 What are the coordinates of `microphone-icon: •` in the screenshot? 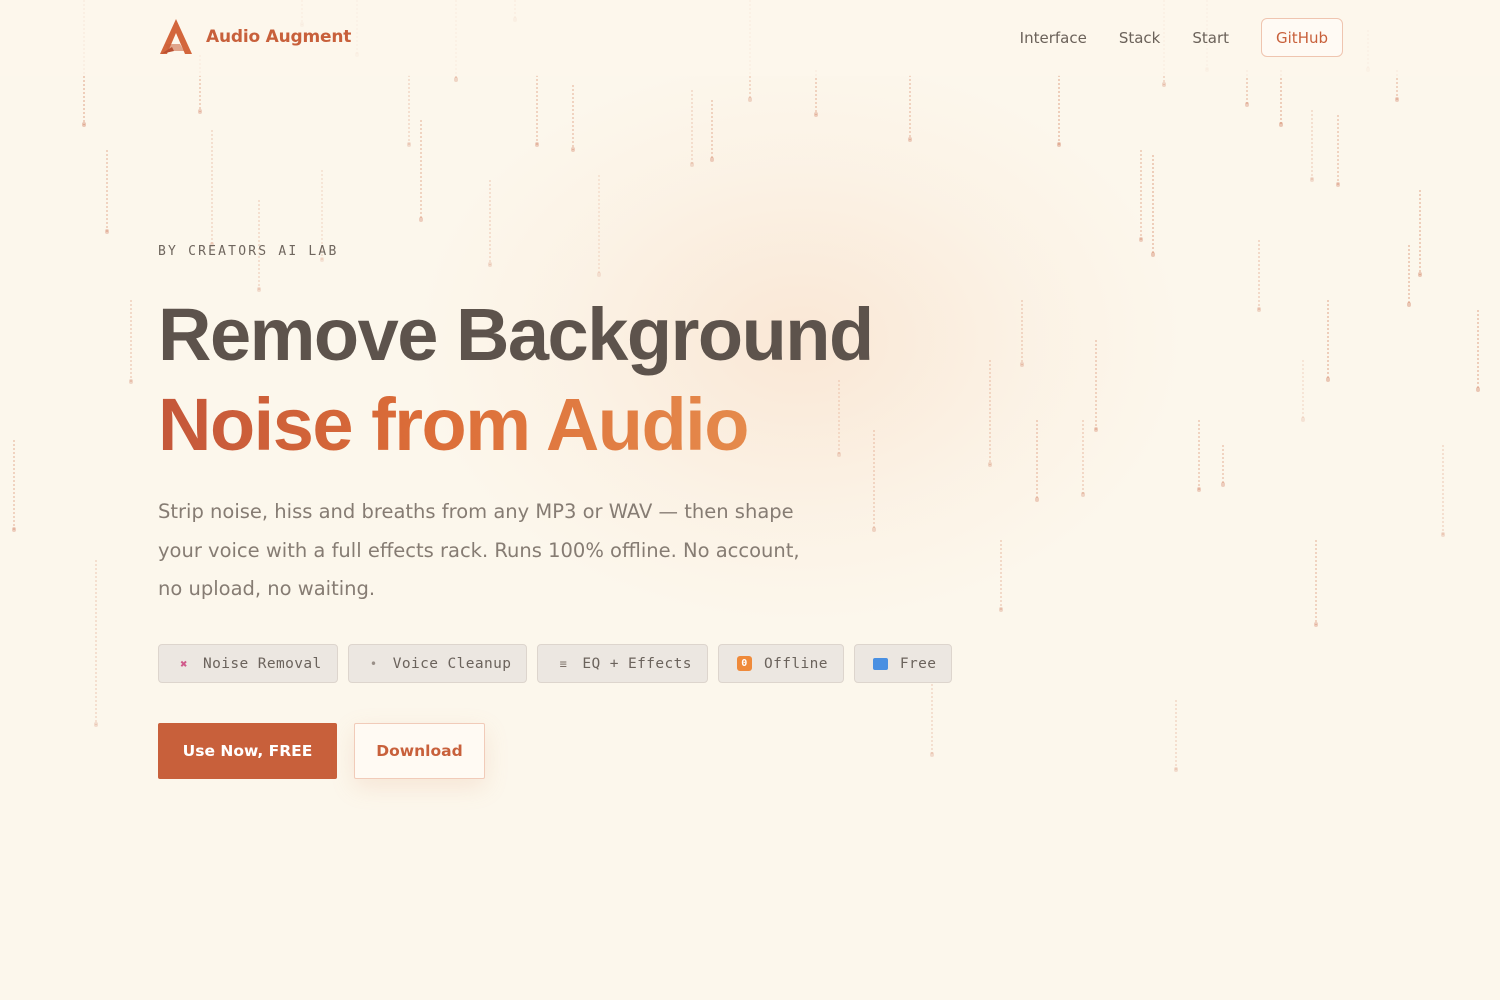 It's located at (373, 663).